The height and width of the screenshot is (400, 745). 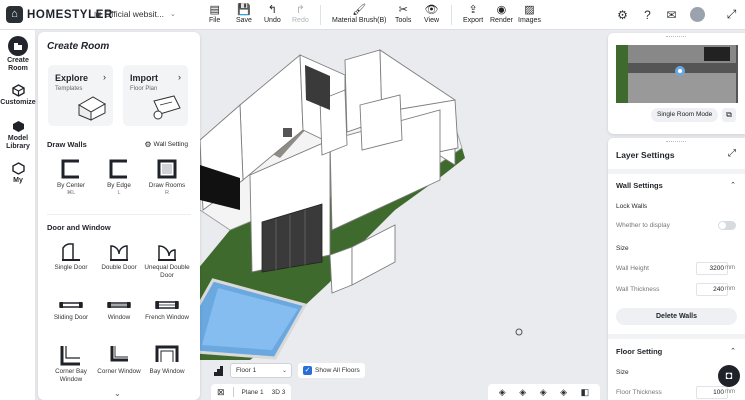 What do you see at coordinates (244, 20) in the screenshot?
I see `save-label: Save` at bounding box center [244, 20].